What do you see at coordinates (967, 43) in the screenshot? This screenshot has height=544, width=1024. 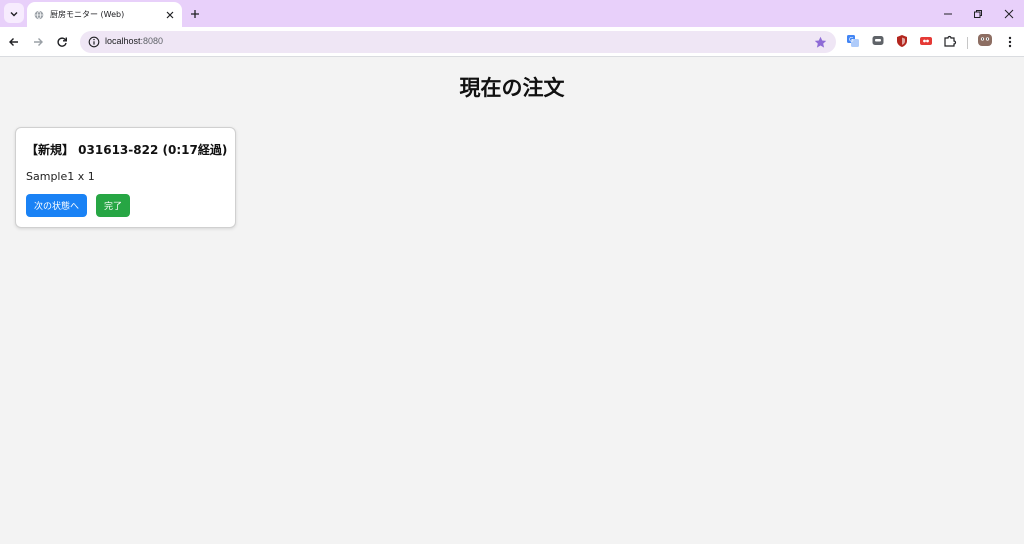 I see `toolbar-separator` at bounding box center [967, 43].